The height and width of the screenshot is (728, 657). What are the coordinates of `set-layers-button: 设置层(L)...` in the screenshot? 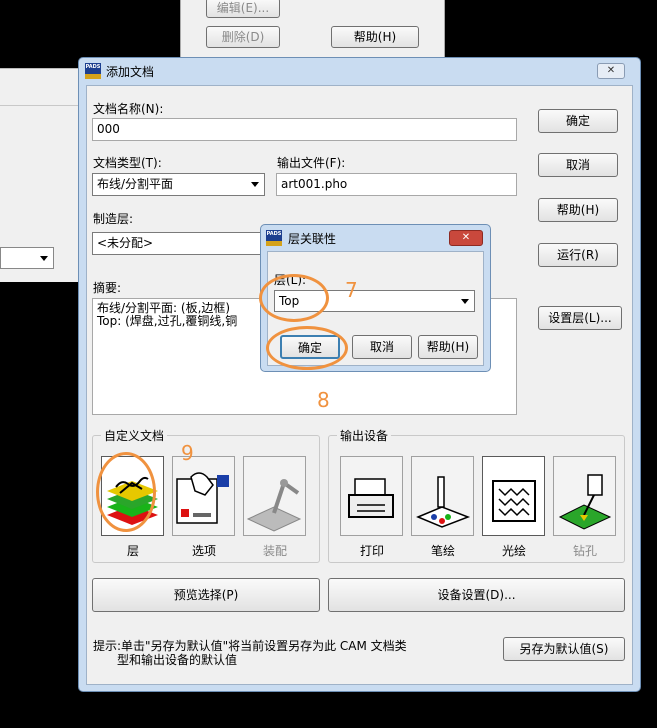 It's located at (580, 318).